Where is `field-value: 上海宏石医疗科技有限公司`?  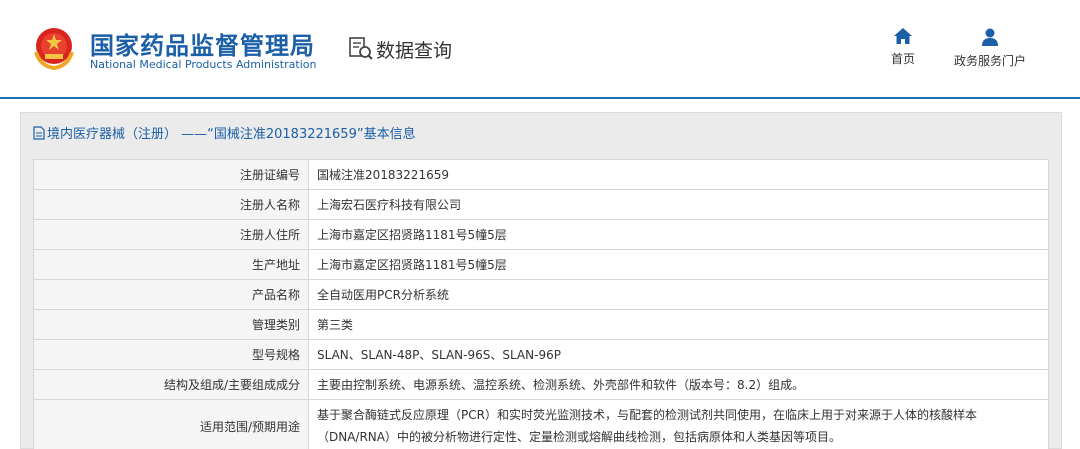 field-value: 上海宏石医疗科技有限公司 is located at coordinates (678, 204).